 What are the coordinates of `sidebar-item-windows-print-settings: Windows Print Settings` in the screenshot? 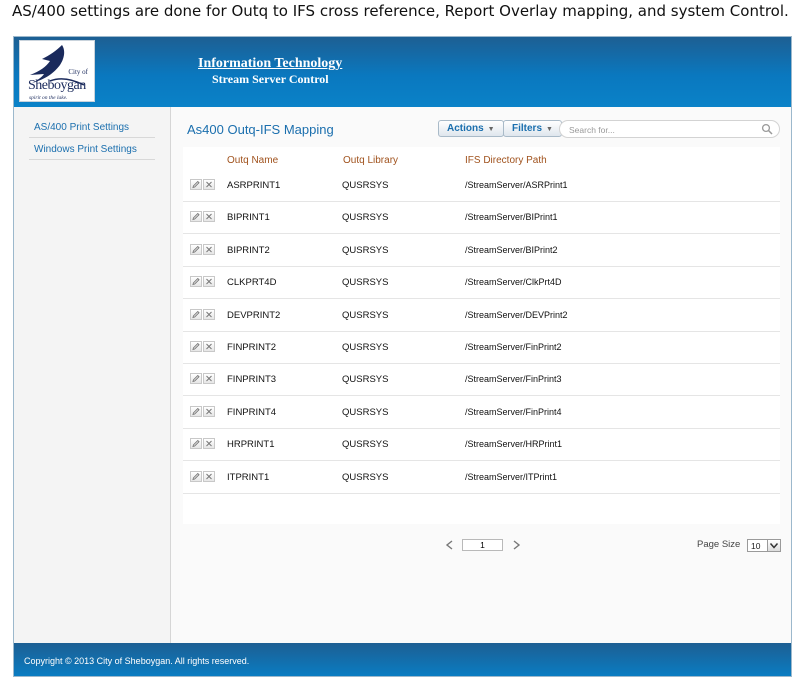 It's located at (92, 149).